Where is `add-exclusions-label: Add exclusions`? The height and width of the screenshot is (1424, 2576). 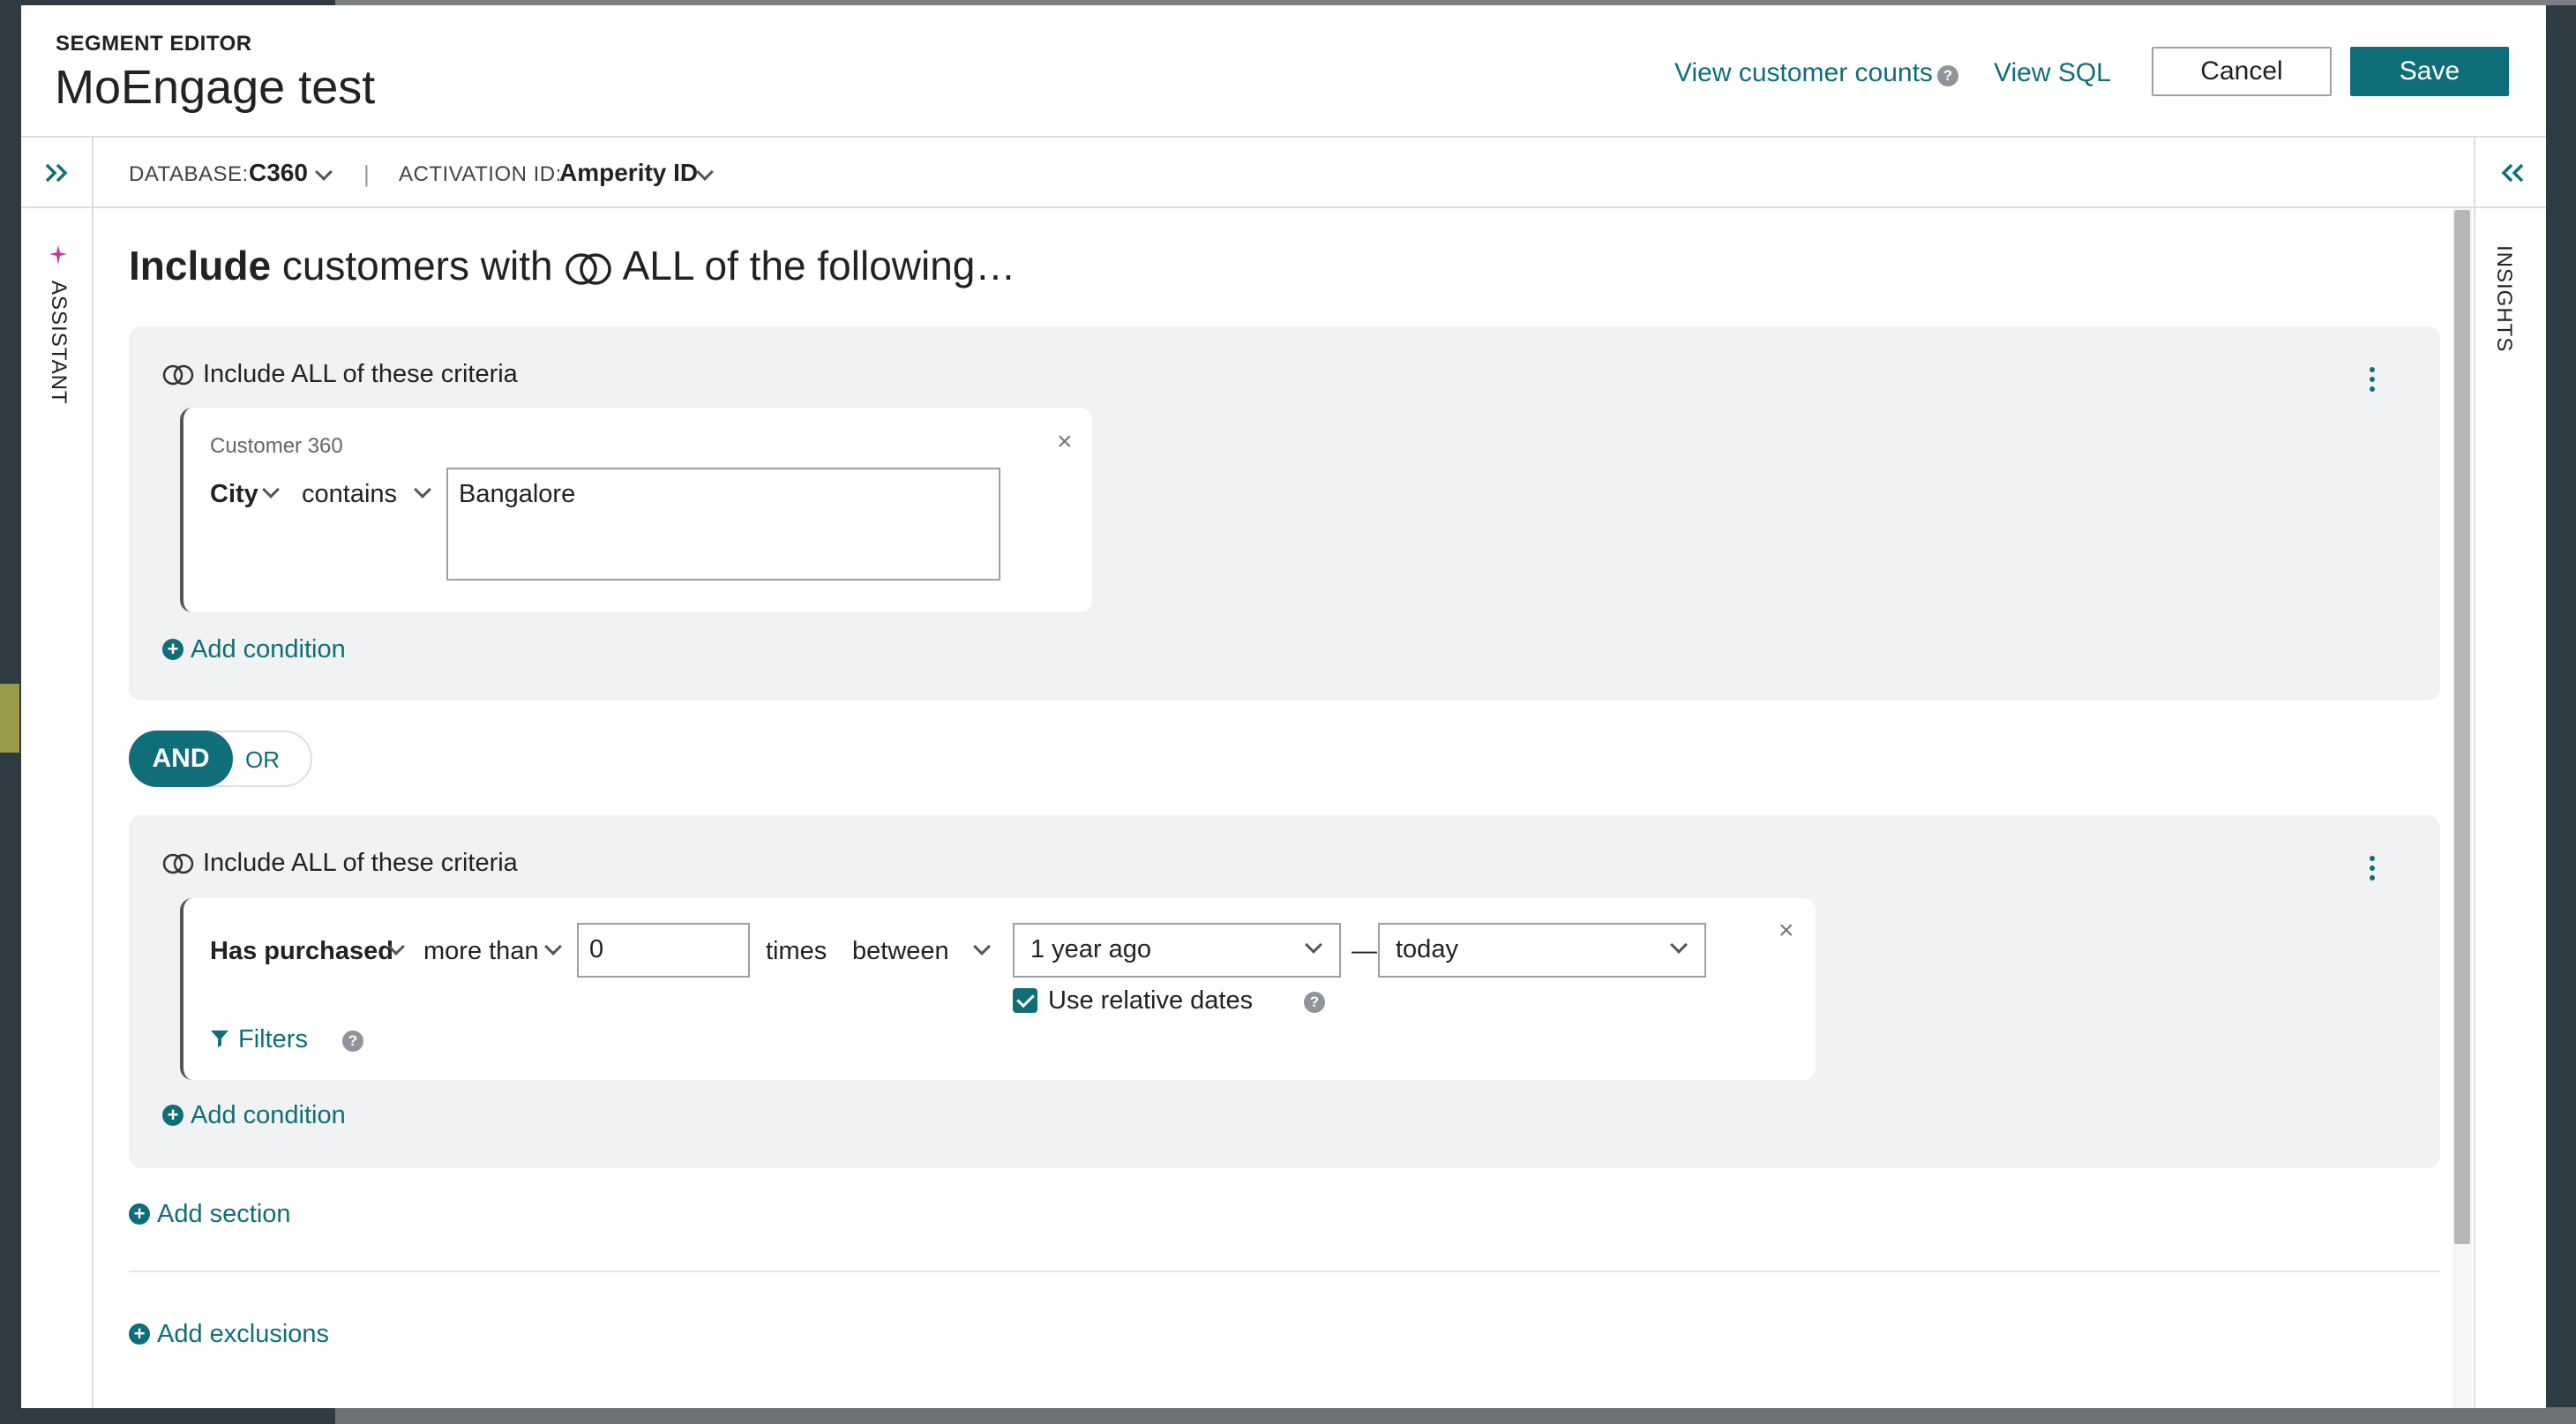 add-exclusions-label: Add exclusions is located at coordinates (243, 1334).